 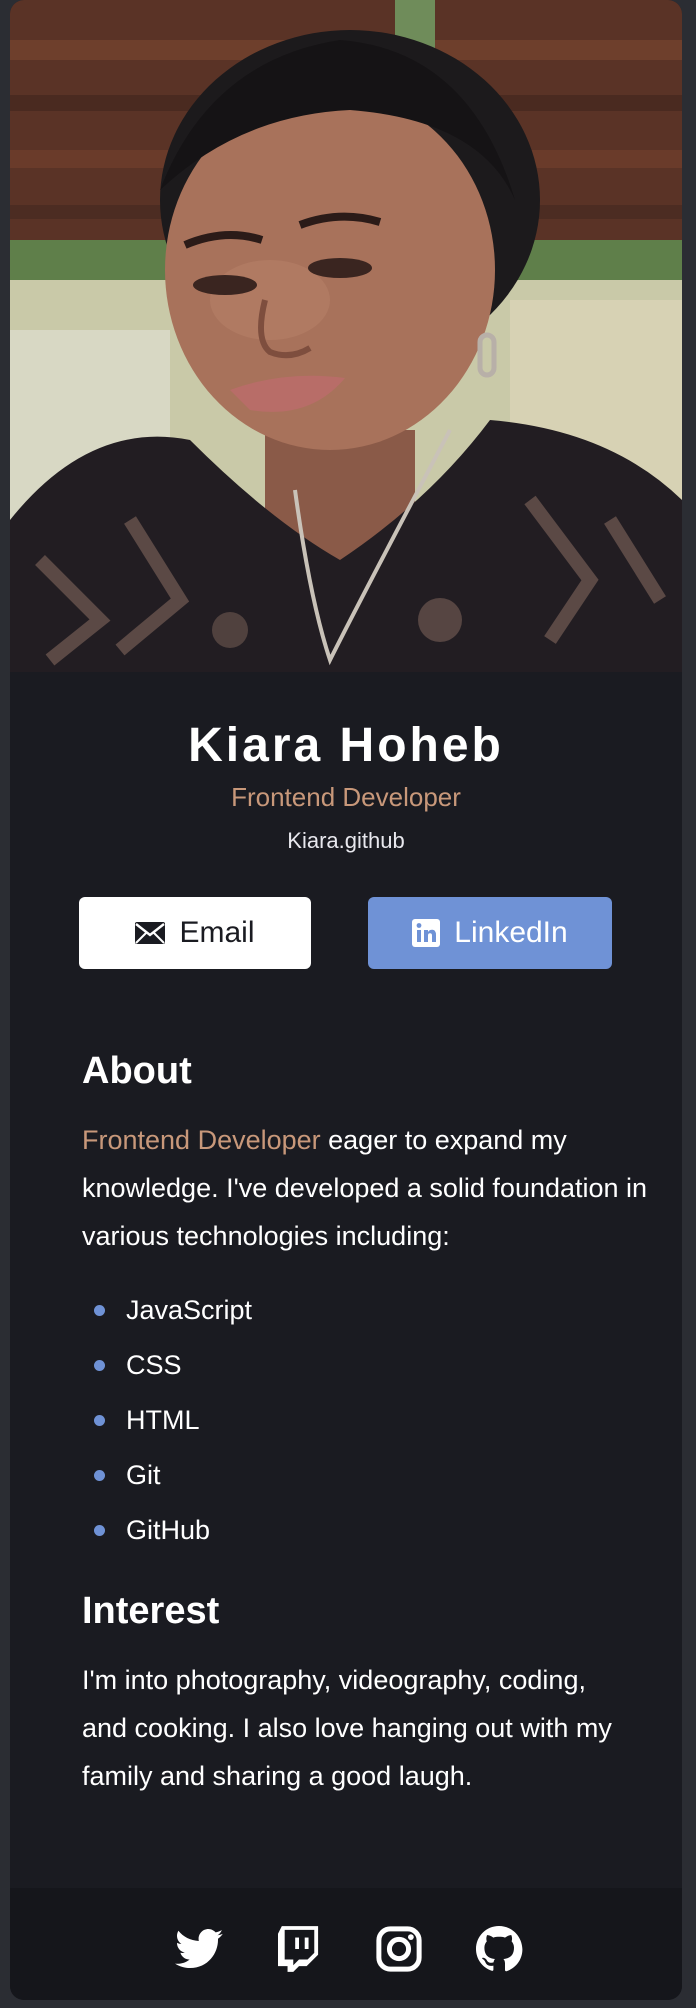 What do you see at coordinates (151, 1611) in the screenshot?
I see `interest-heading: Interest` at bounding box center [151, 1611].